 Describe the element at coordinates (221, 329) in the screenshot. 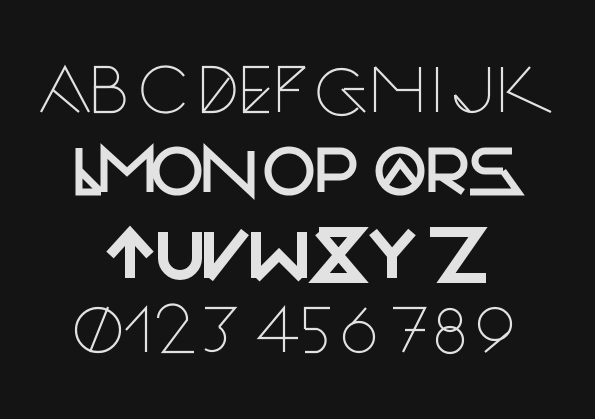

I see `glyph-three` at that location.